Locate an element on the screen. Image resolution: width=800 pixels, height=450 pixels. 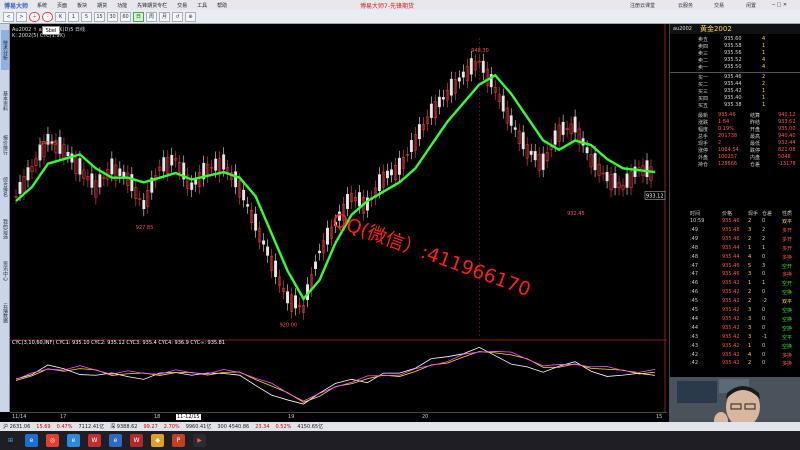
ask-row: 卖二 935.52 4 is located at coordinates (735, 60).